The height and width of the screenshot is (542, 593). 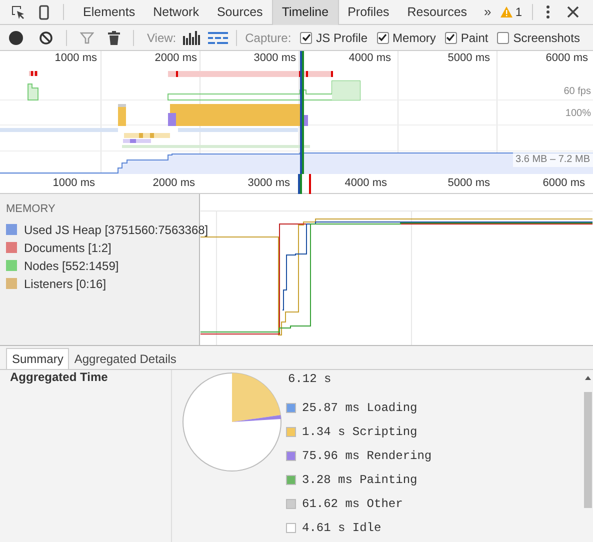 What do you see at coordinates (538, 37) in the screenshot?
I see `capture-checkbox: Screenshots` at bounding box center [538, 37].